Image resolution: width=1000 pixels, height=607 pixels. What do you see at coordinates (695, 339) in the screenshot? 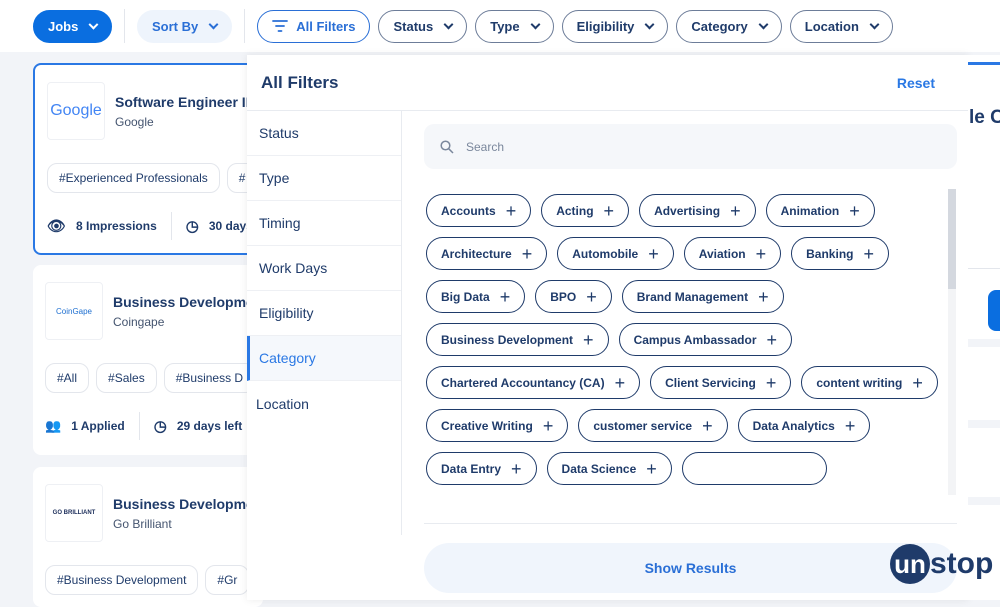
I see `chip-label: Campus Ambassador` at bounding box center [695, 339].